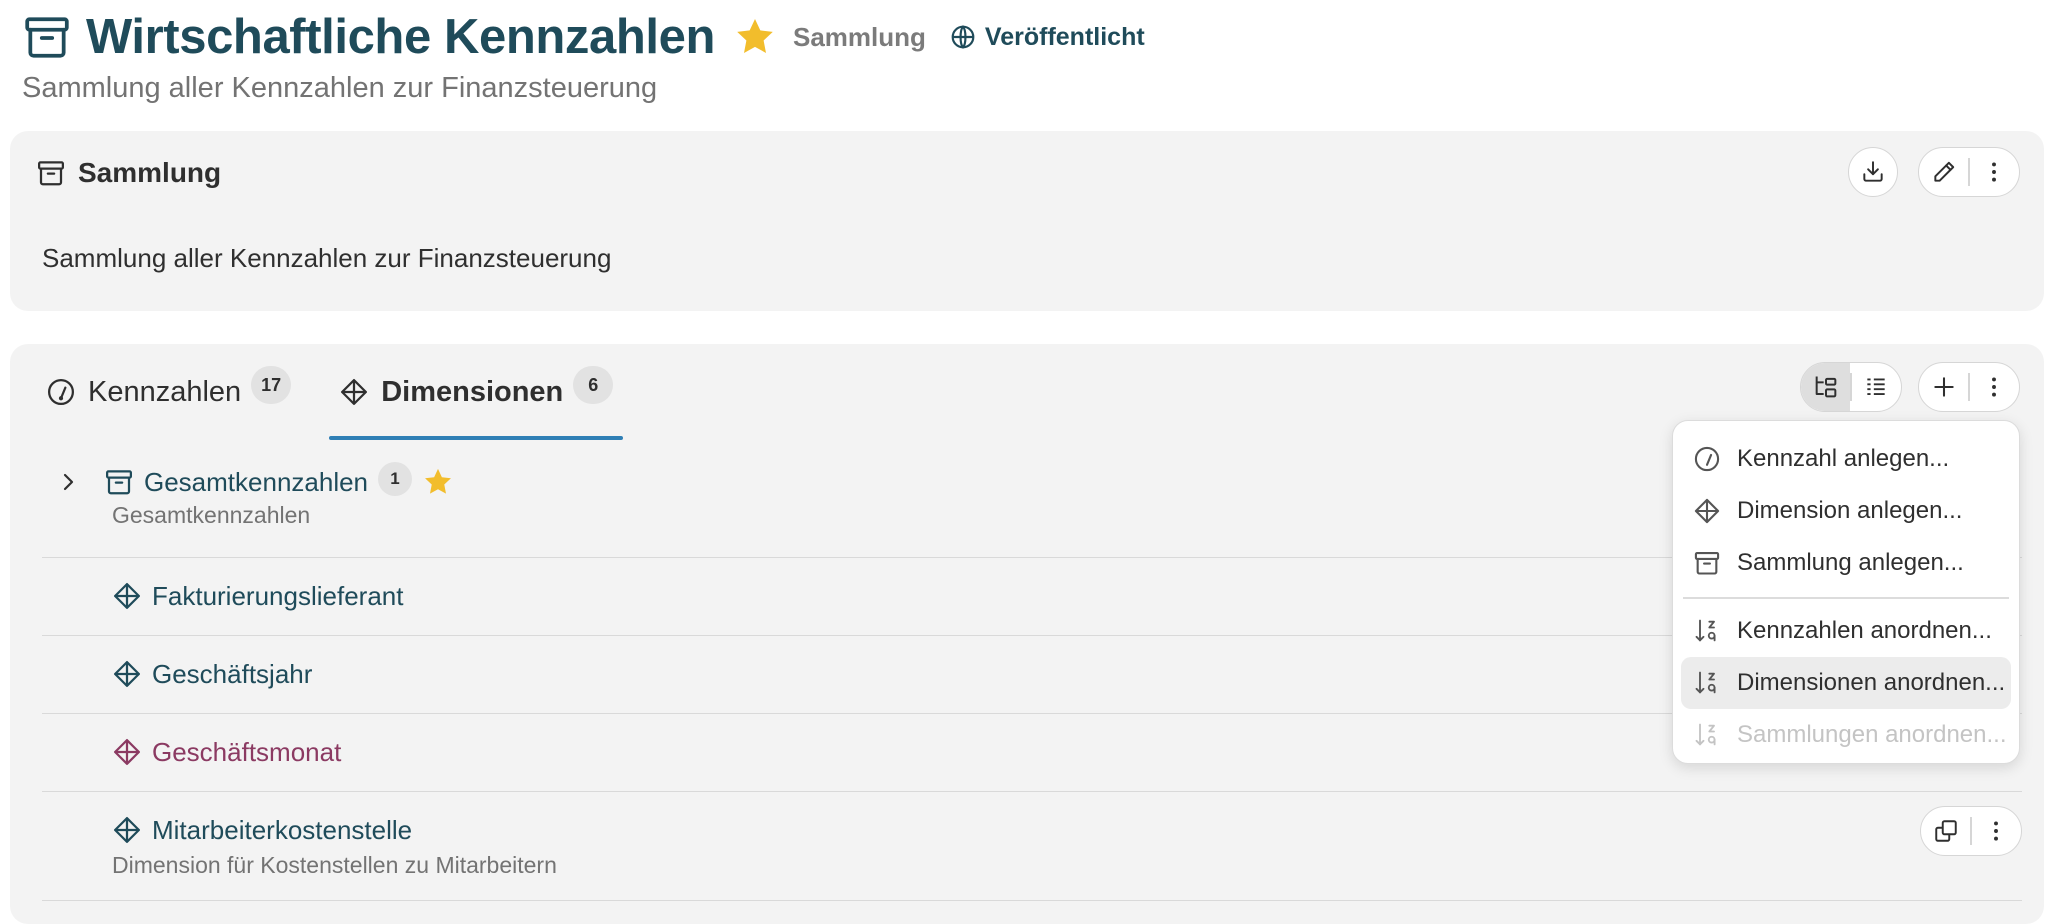 The width and height of the screenshot is (2056, 924). What do you see at coordinates (1064, 36) in the screenshot?
I see `status-label: Veröffentlicht` at bounding box center [1064, 36].